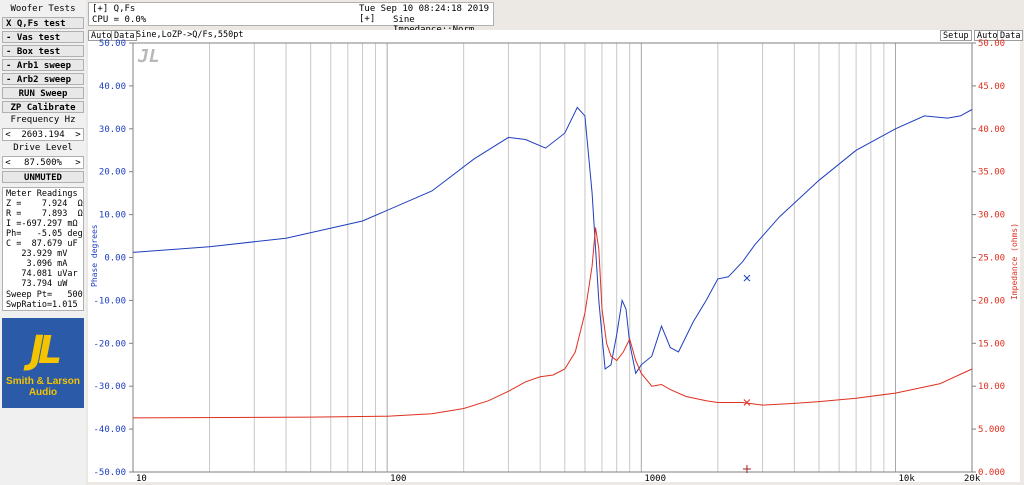 The width and height of the screenshot is (1024, 485). I want to click on x-tick-label: 1000, so click(655, 479).